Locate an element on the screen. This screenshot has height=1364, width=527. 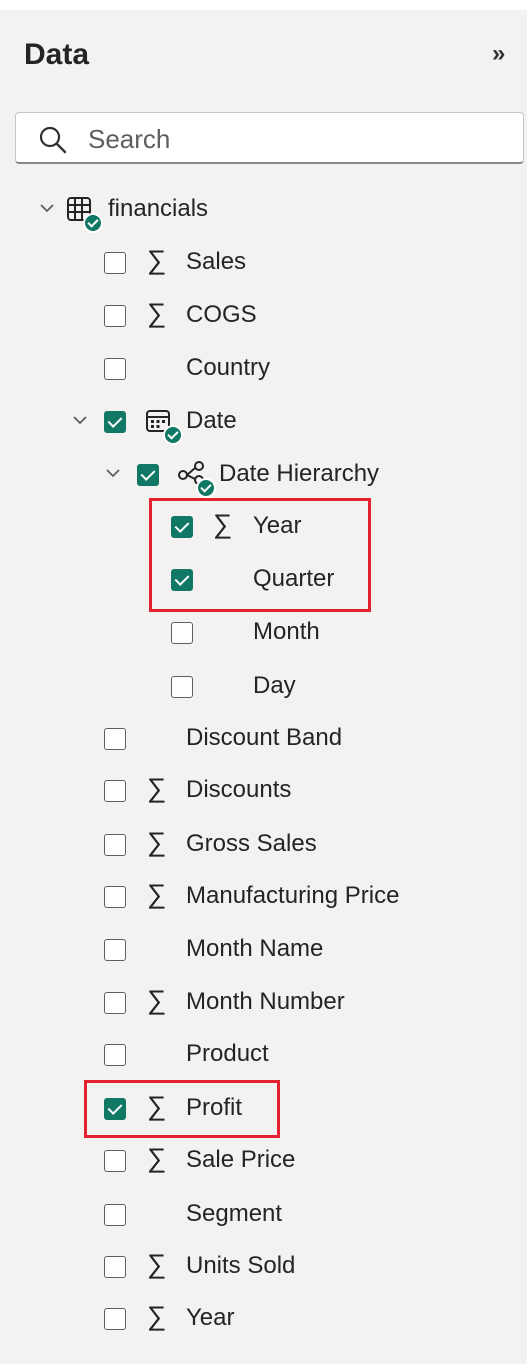
table-row-financials: financials is located at coordinates (263, 211).